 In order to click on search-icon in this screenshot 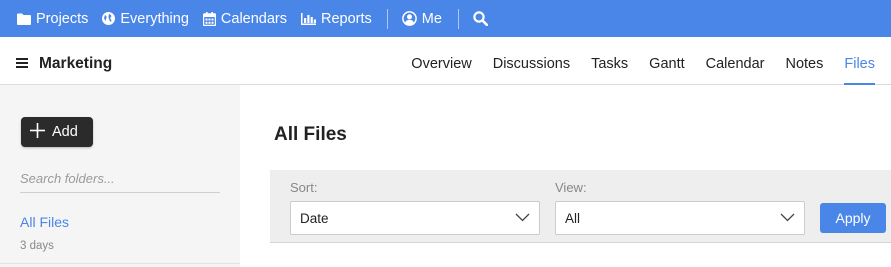, I will do `click(483, 18)`.